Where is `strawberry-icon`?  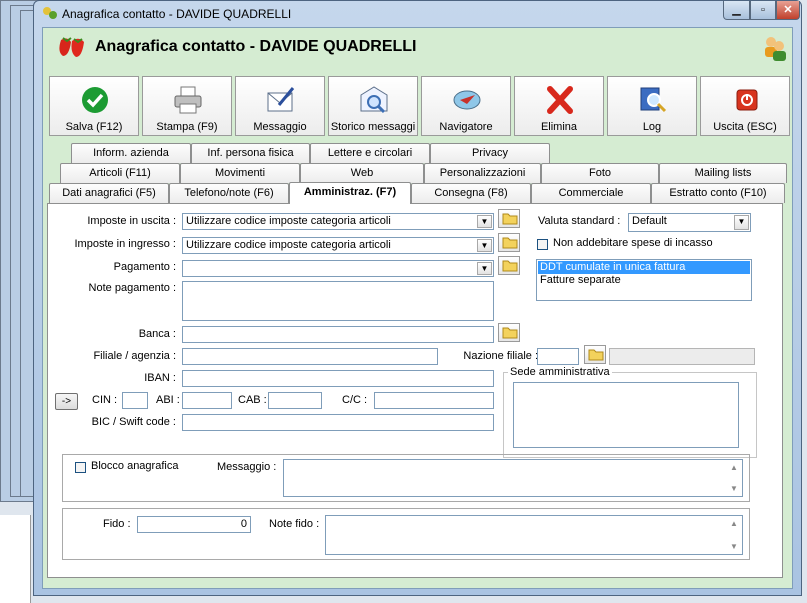 strawberry-icon is located at coordinates (72, 48).